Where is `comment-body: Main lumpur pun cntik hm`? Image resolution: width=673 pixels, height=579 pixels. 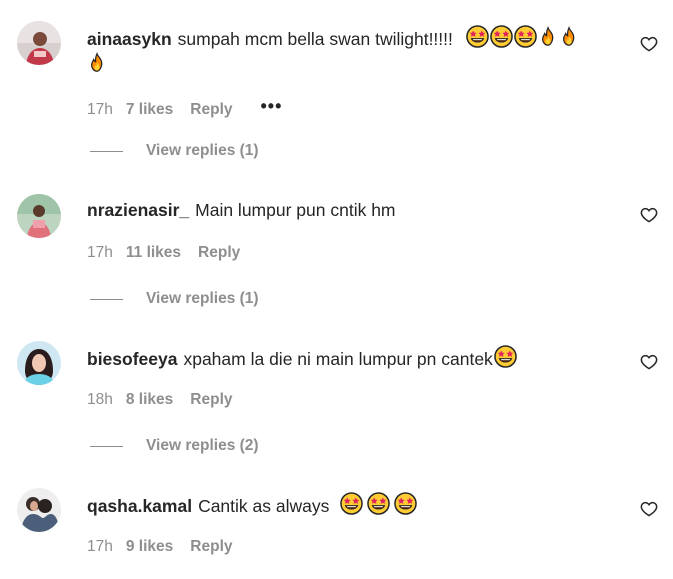 comment-body: Main lumpur pun cntik hm is located at coordinates (295, 210).